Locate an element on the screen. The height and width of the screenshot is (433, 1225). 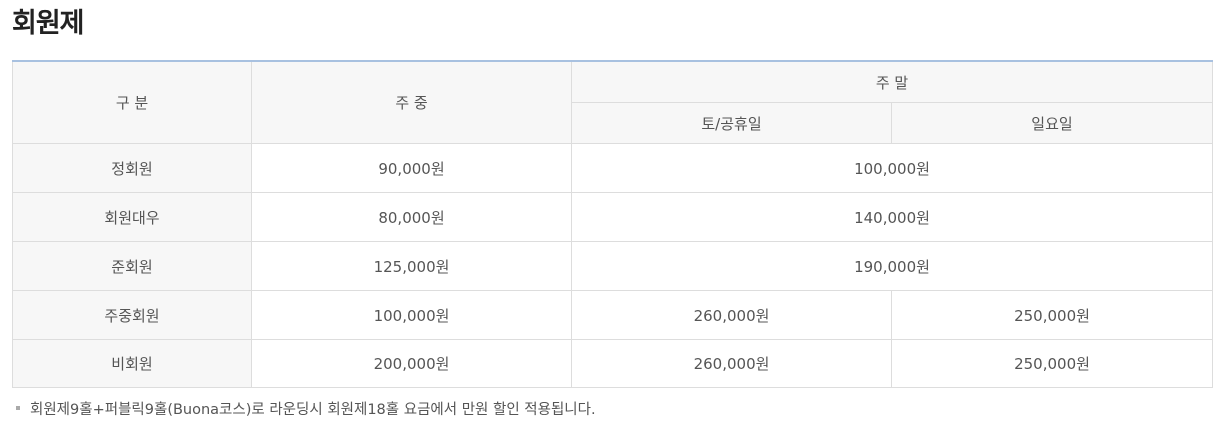
row-label: 비회원 is located at coordinates (132, 363).